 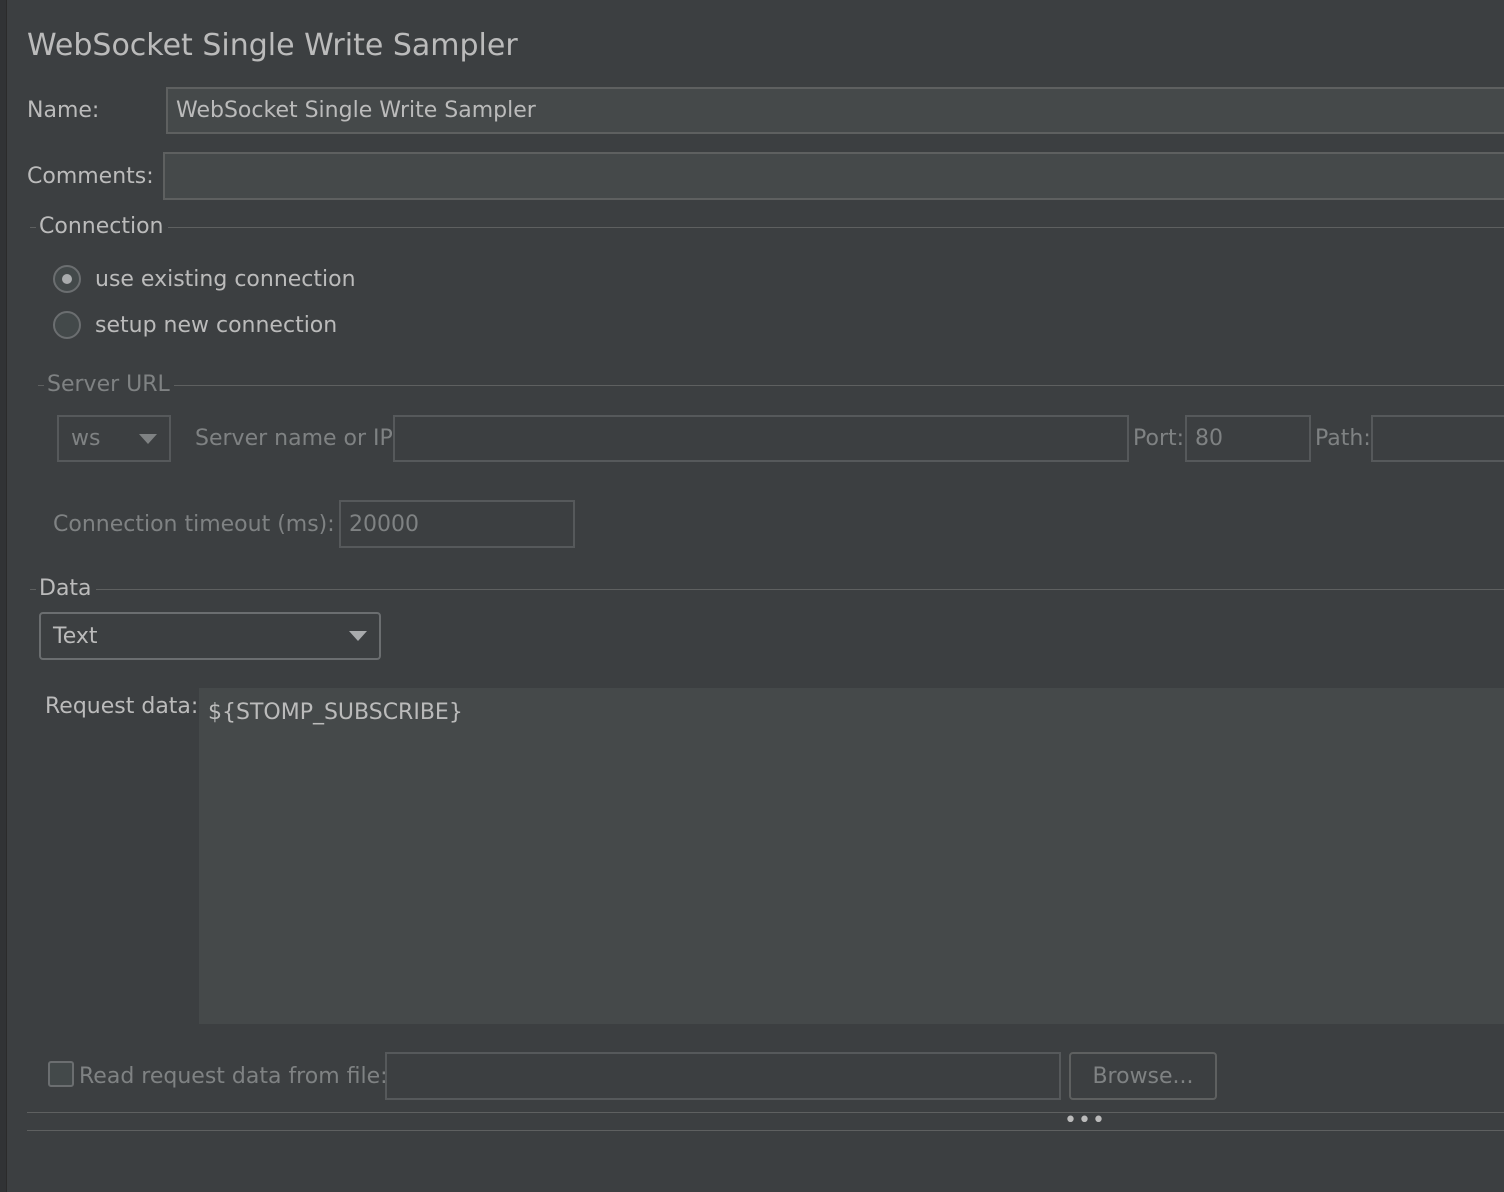 I want to click on comments-field, so click(x=833, y=176).